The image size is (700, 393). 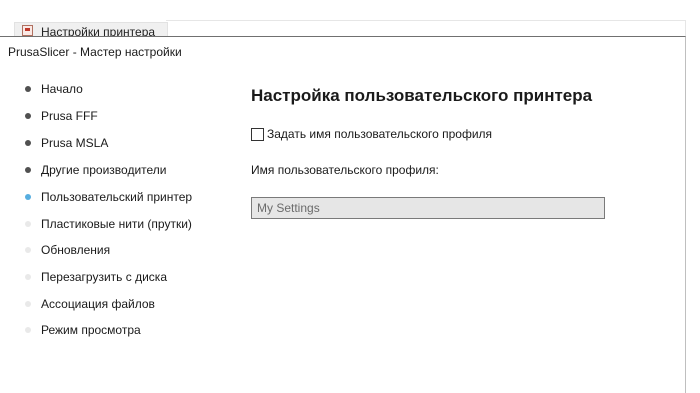 I want to click on sidebar-item-reload-from-disk: Перезагрузить с диска, so click(x=122, y=278).